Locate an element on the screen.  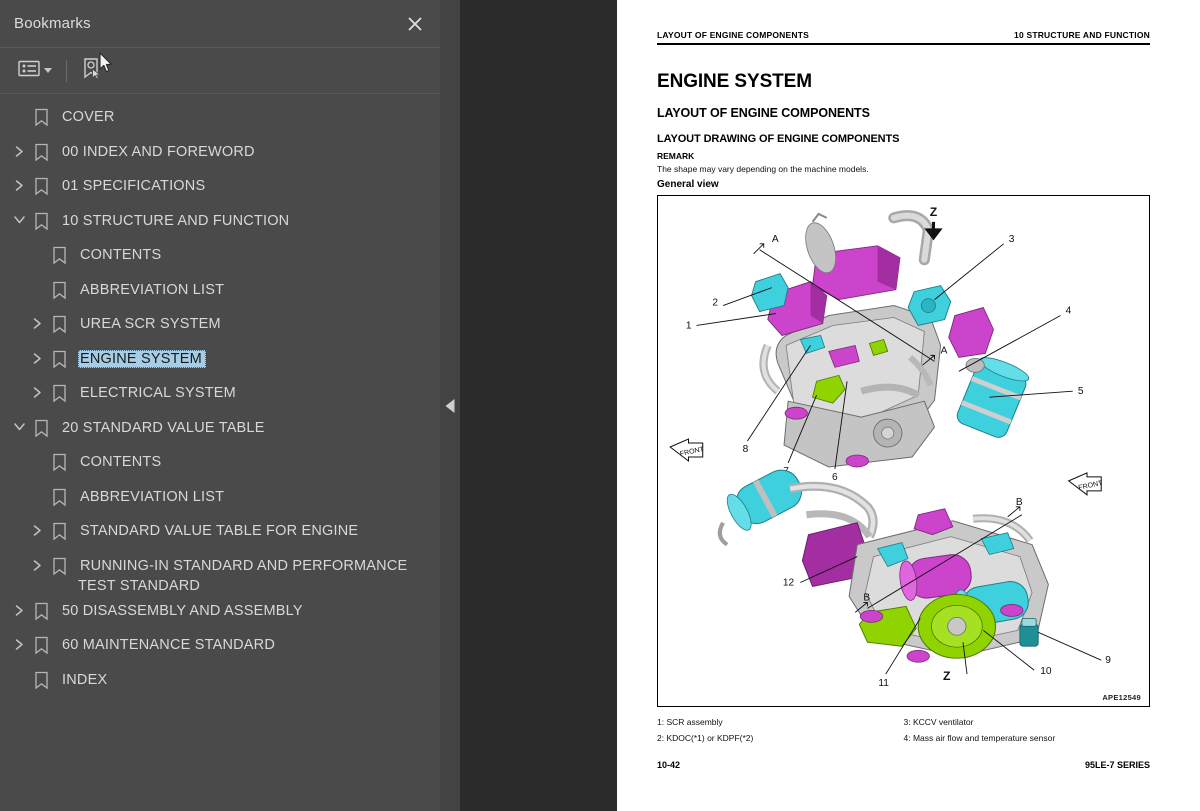
new-bookmark-button is located at coordinates (91, 71).